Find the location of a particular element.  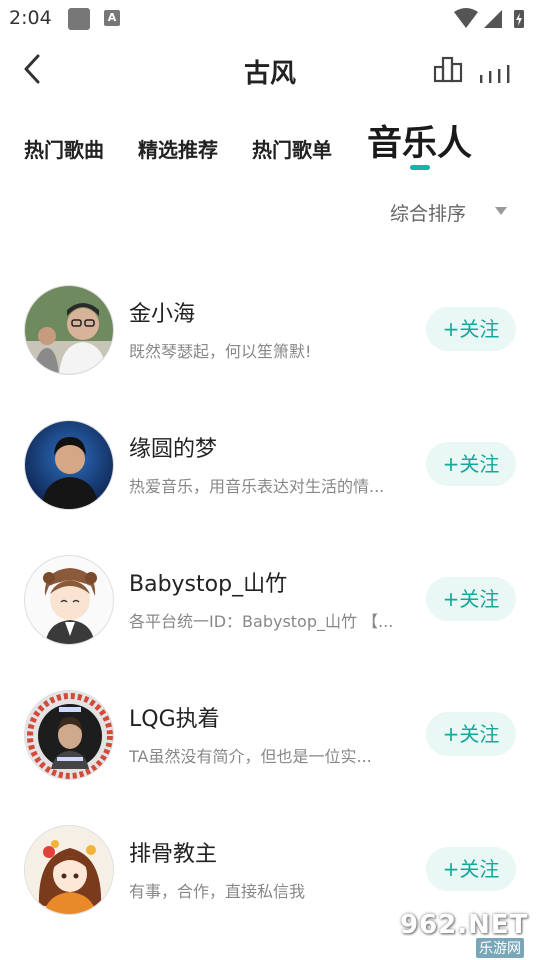

status-time: 2:04 is located at coordinates (30, 18).